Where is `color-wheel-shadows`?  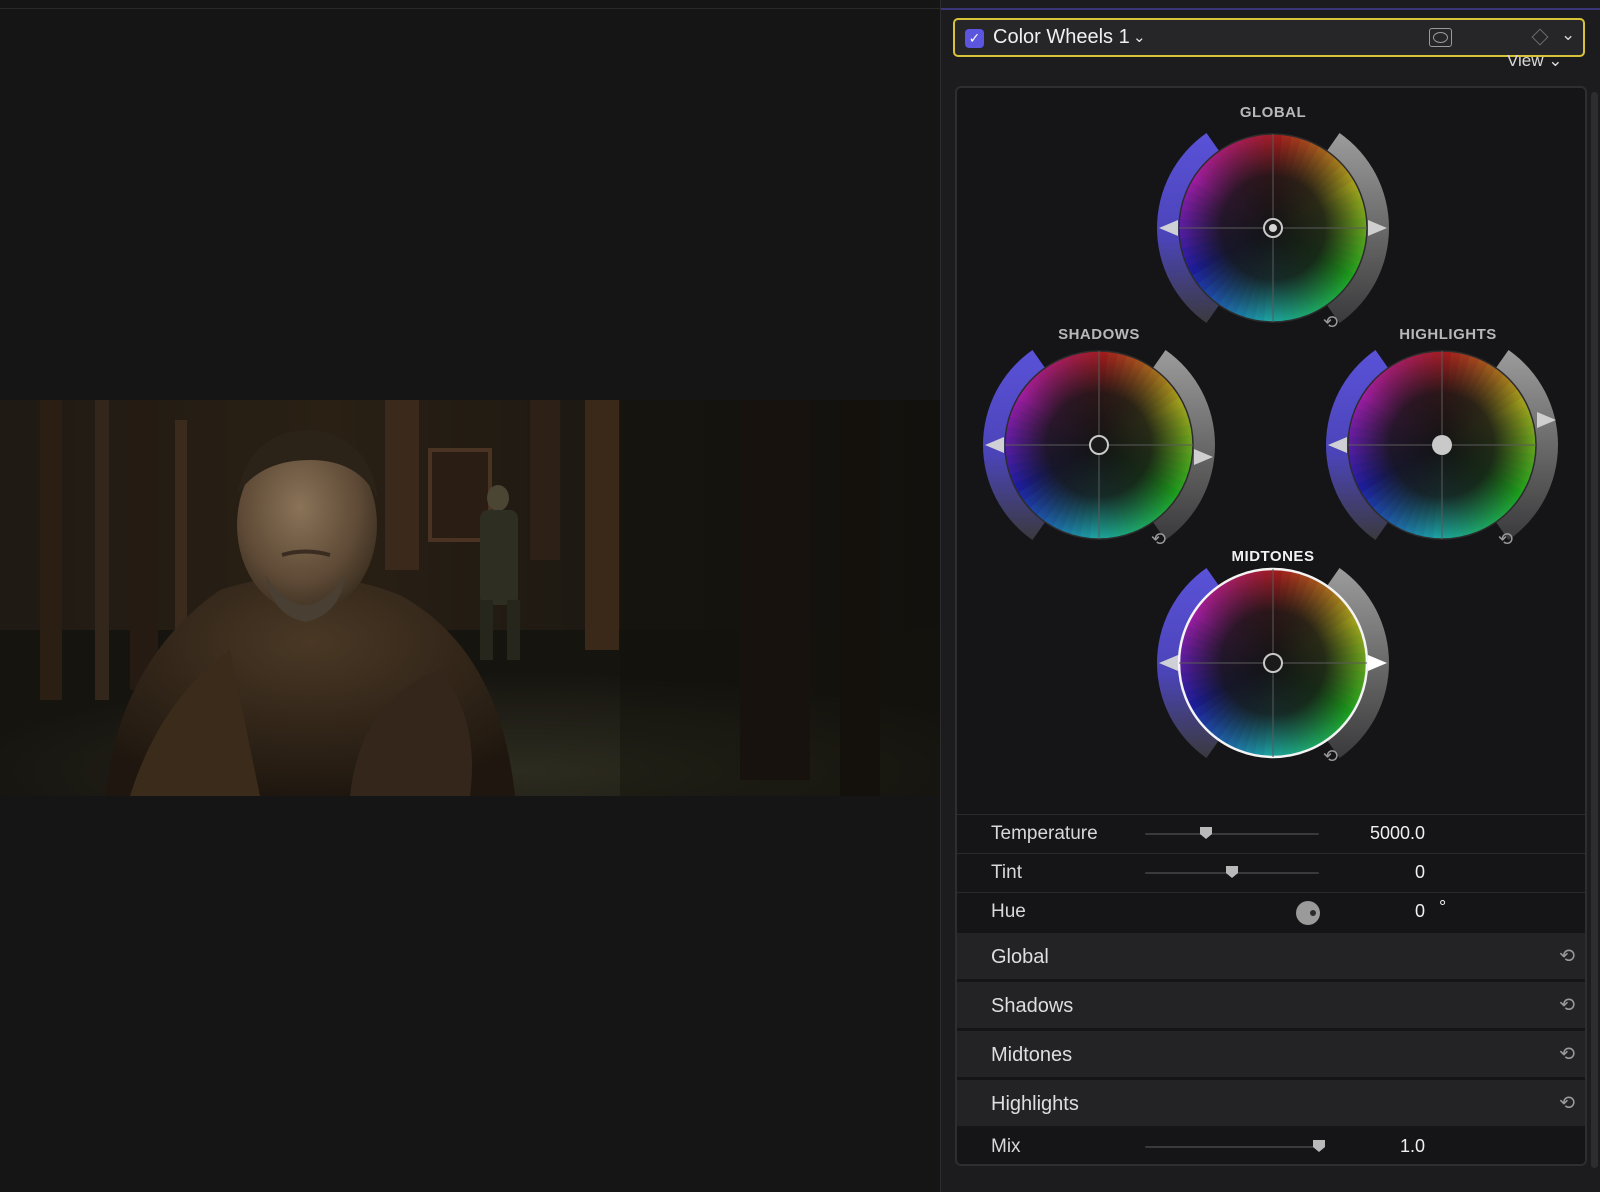 color-wheel-shadows is located at coordinates (1099, 445).